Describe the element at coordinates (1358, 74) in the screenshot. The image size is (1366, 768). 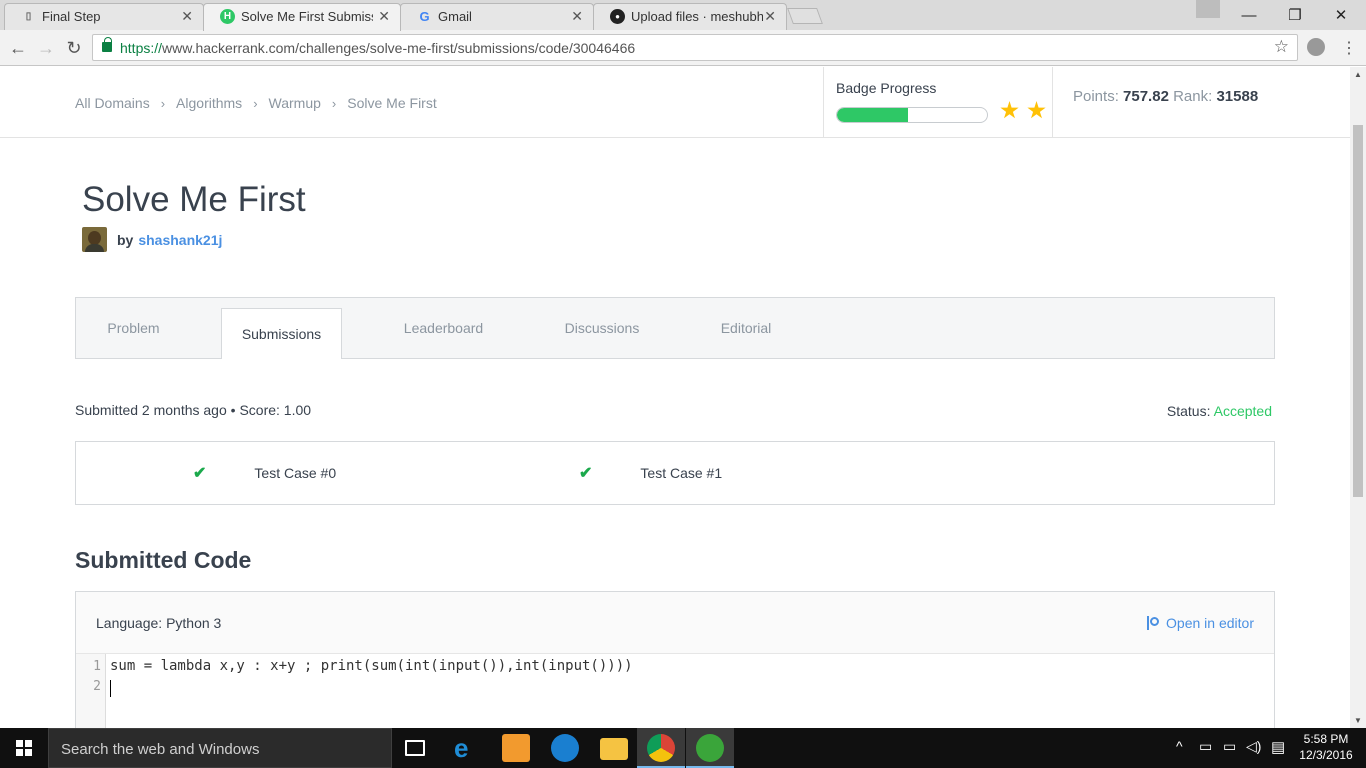
I see `scroll-up-icon: ▲` at that location.